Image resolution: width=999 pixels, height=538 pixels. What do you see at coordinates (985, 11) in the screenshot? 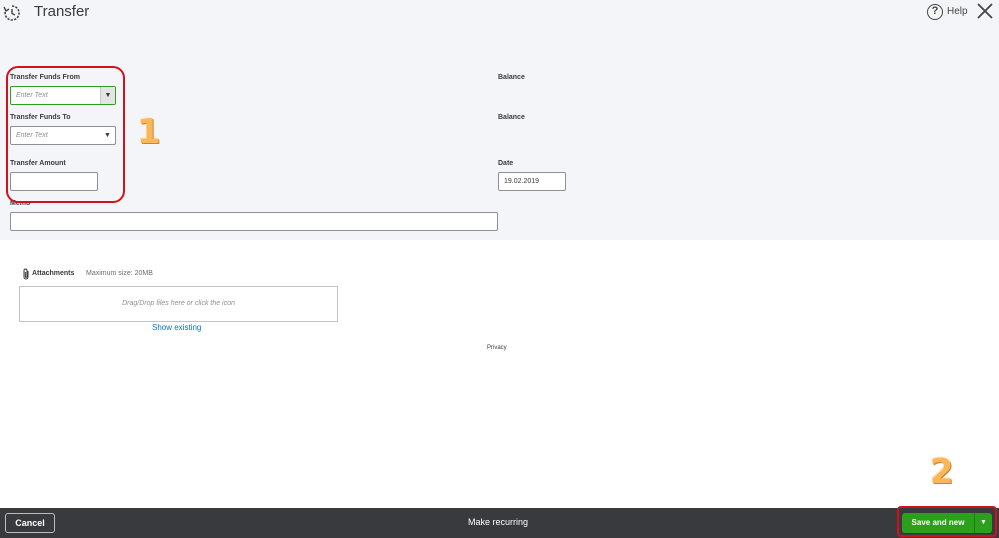
I see `close-icon` at bounding box center [985, 11].